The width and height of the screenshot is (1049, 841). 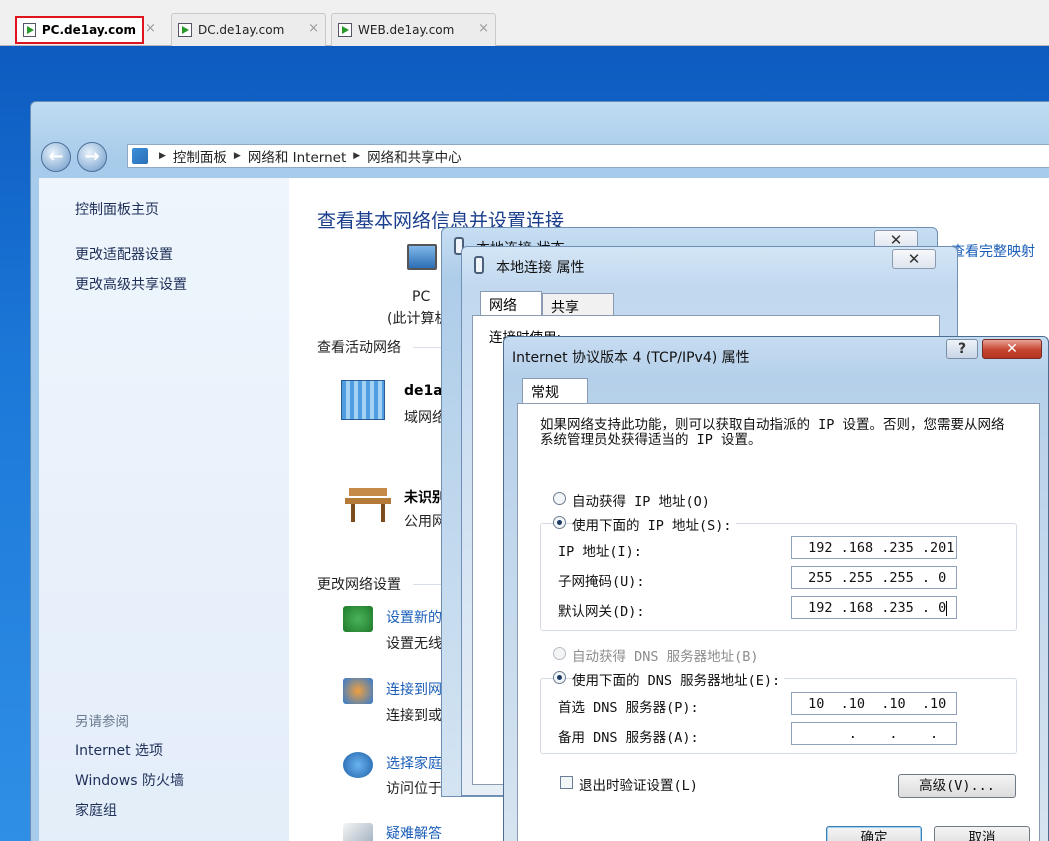 I want to click on subnet-mask-input: 255 .255 .255 . 0, so click(x=874, y=577).